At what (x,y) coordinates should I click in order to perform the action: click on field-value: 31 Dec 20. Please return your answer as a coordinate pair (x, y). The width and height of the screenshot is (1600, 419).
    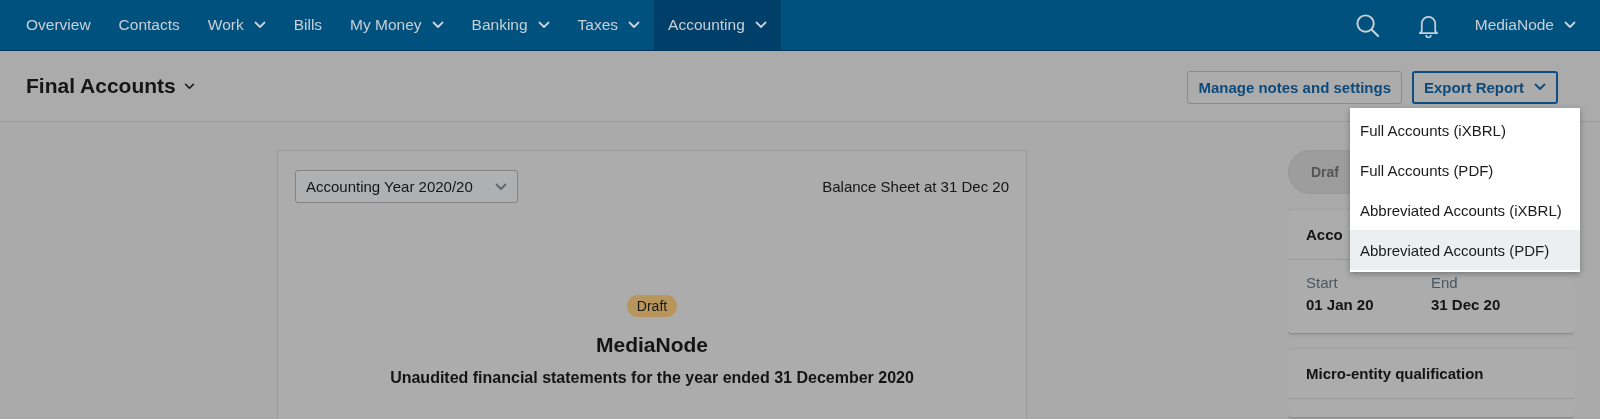
    Looking at the image, I should click on (1466, 304).